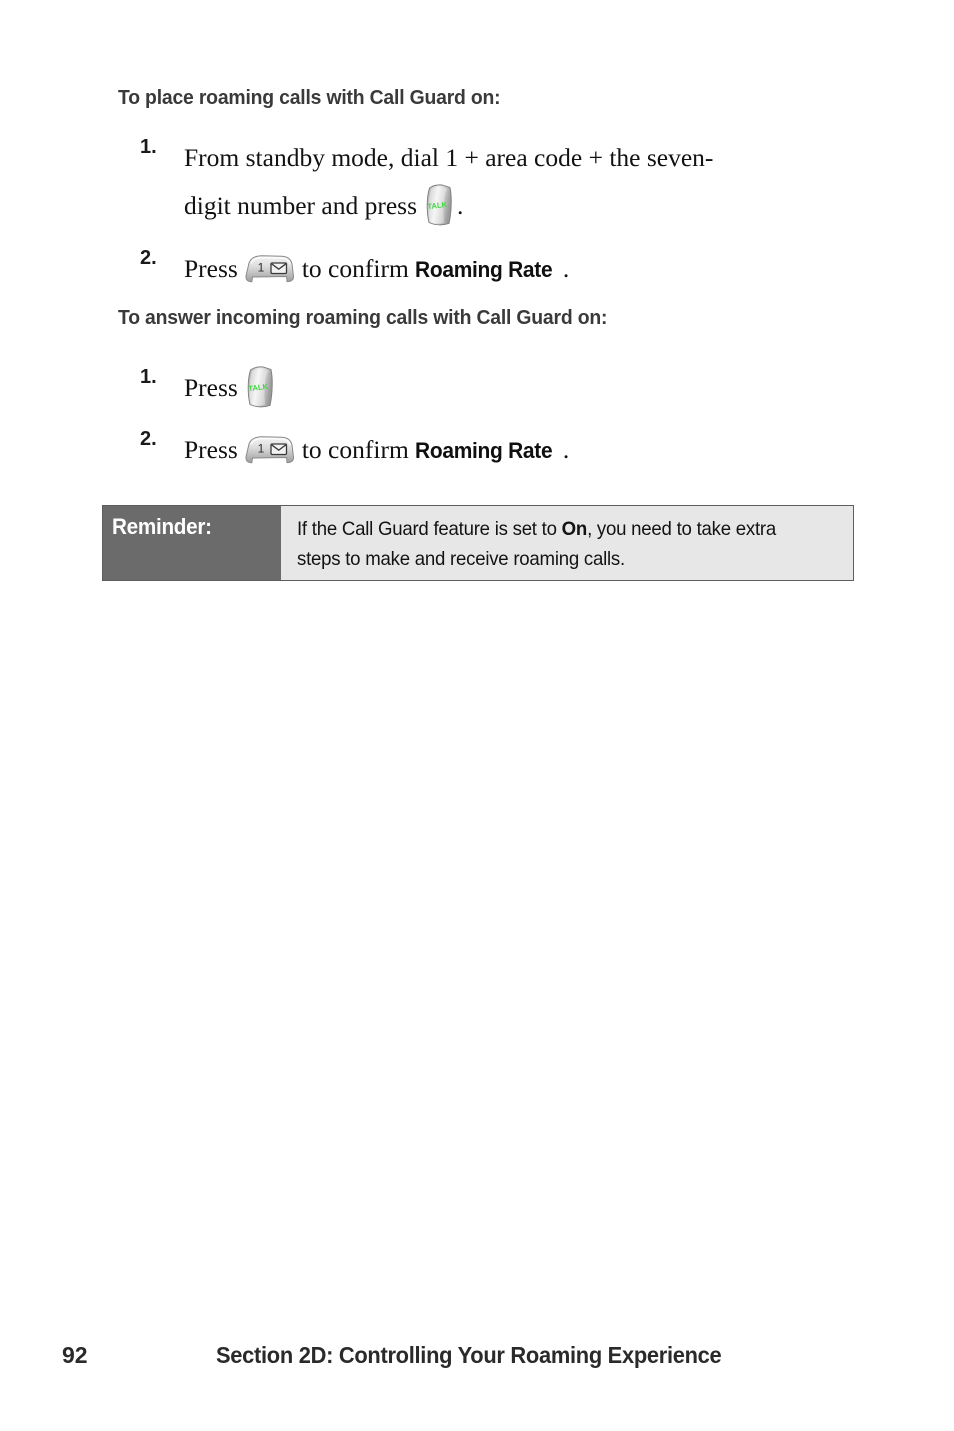 This screenshot has width=954, height=1431. Describe the element at coordinates (75, 1355) in the screenshot. I see `page-number: 92` at that location.